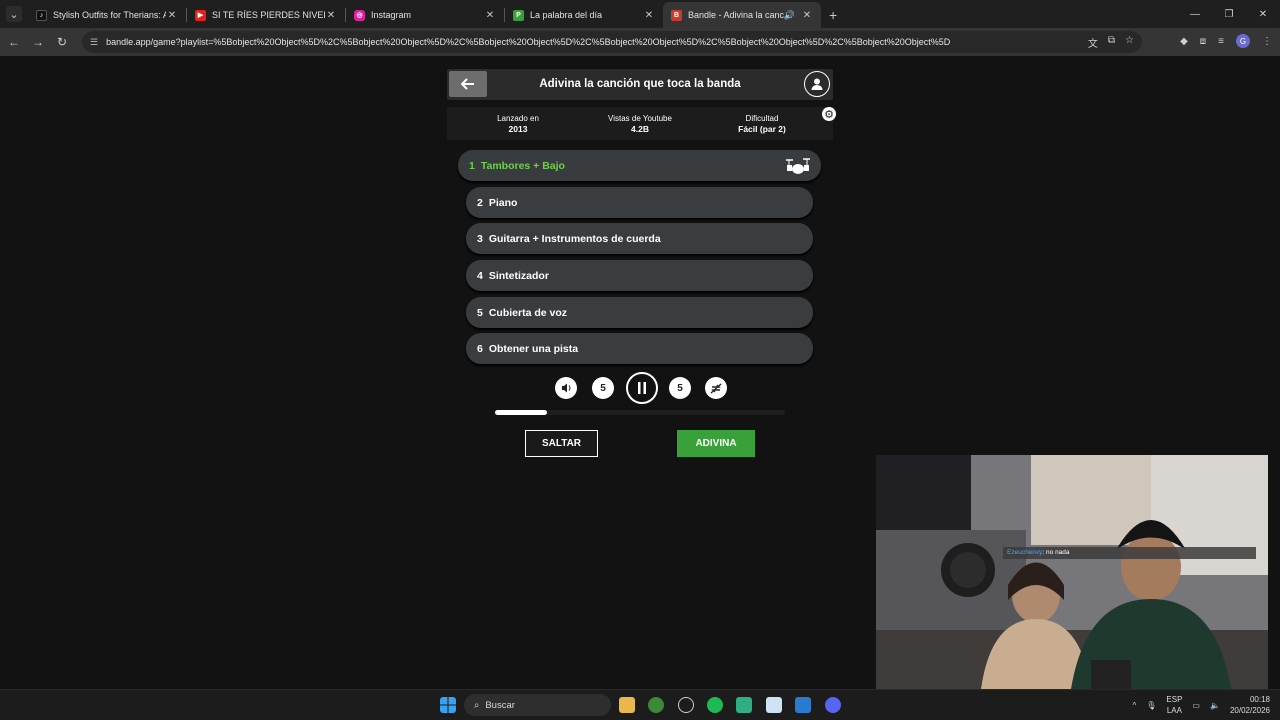 This screenshot has width=1280, height=720. What do you see at coordinates (109, 15) in the screenshot?
I see `tab-title: Stylish Outfits for Therians: A G` at bounding box center [109, 15].